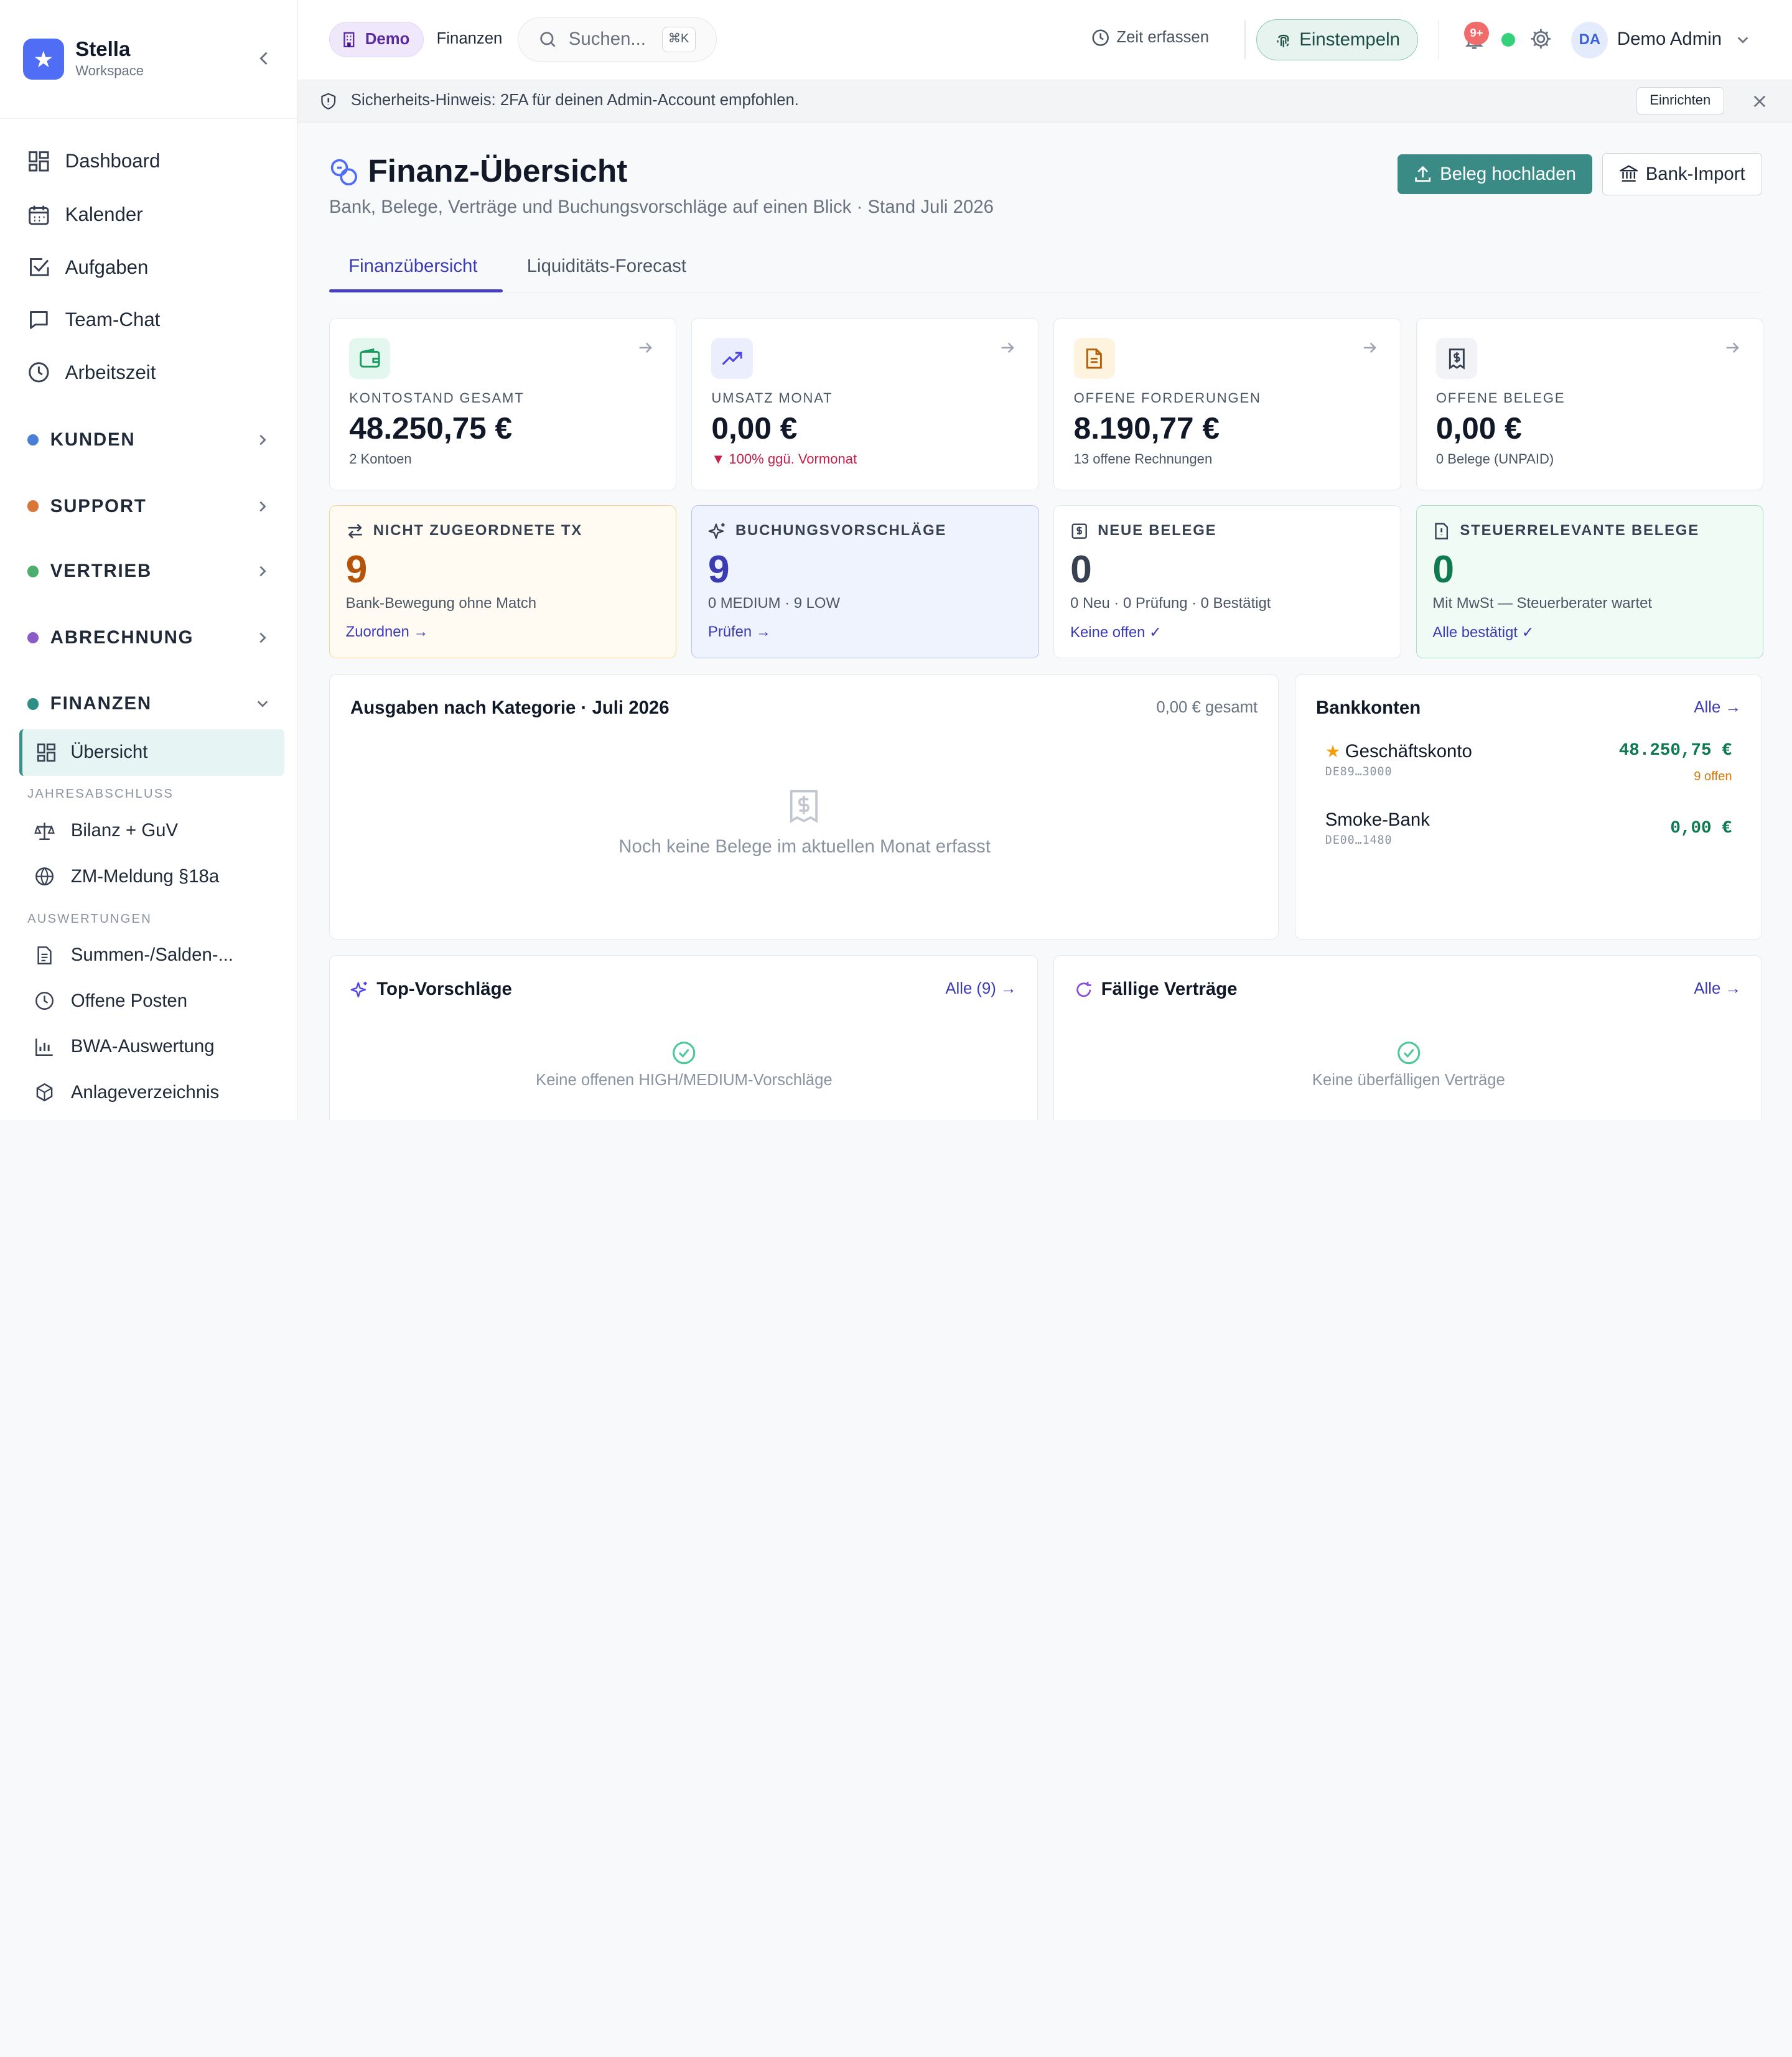 This screenshot has width=1792, height=2057. Describe the element at coordinates (772, 398) in the screenshot. I see `kpi-label: UMSATZ MONAT` at that location.